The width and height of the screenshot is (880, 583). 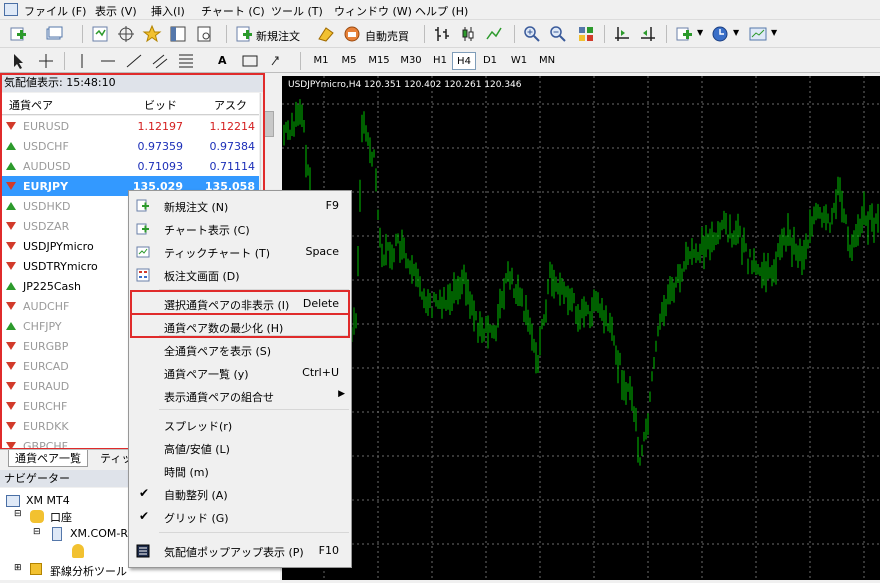 I want to click on context-menu-item: チャート表示 (C), so click(x=240, y=229).